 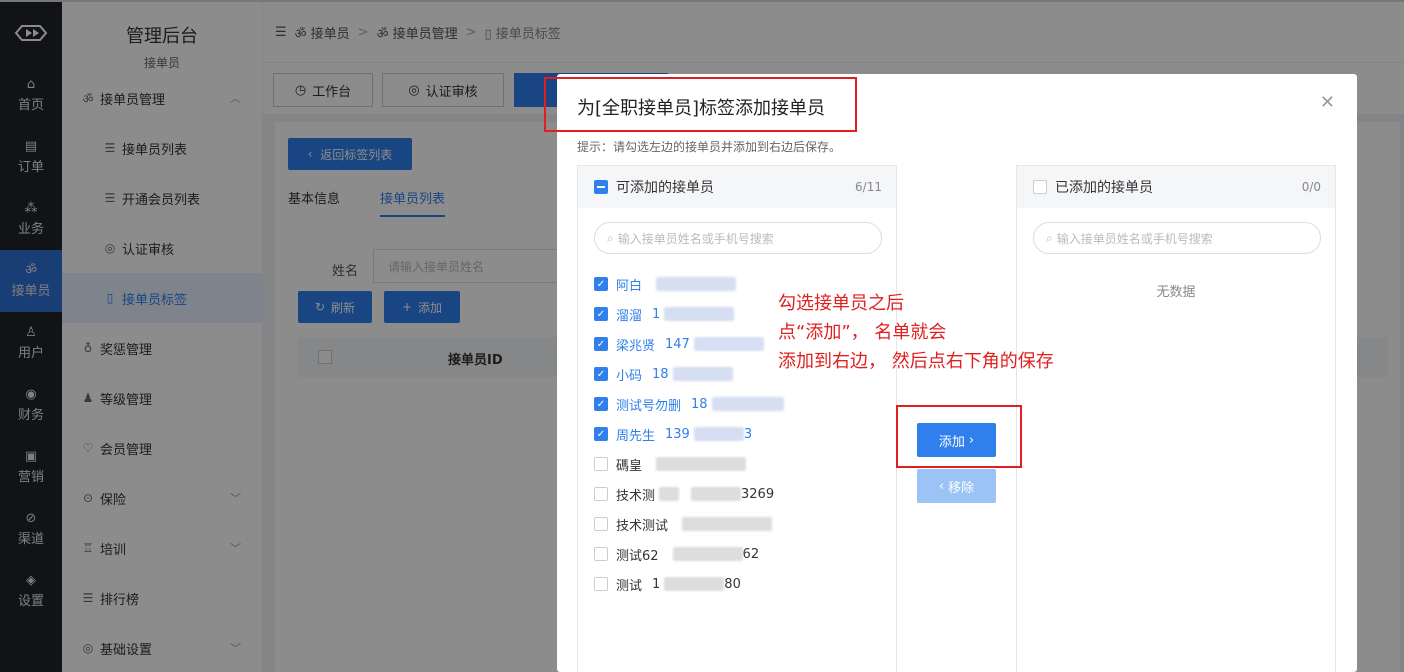 I want to click on empty-state: 无数据, so click(x=1176, y=292).